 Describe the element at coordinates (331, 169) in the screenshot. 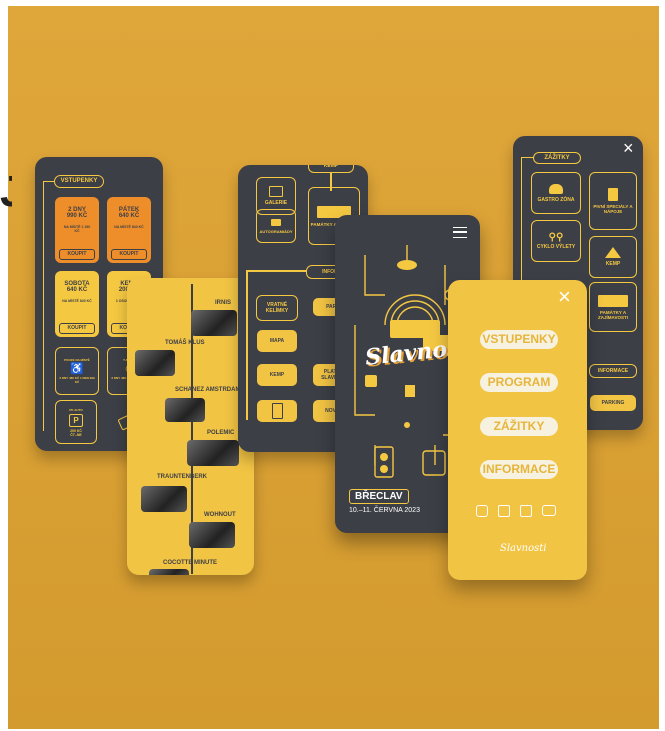

I see `kemp-link: KEMP` at that location.